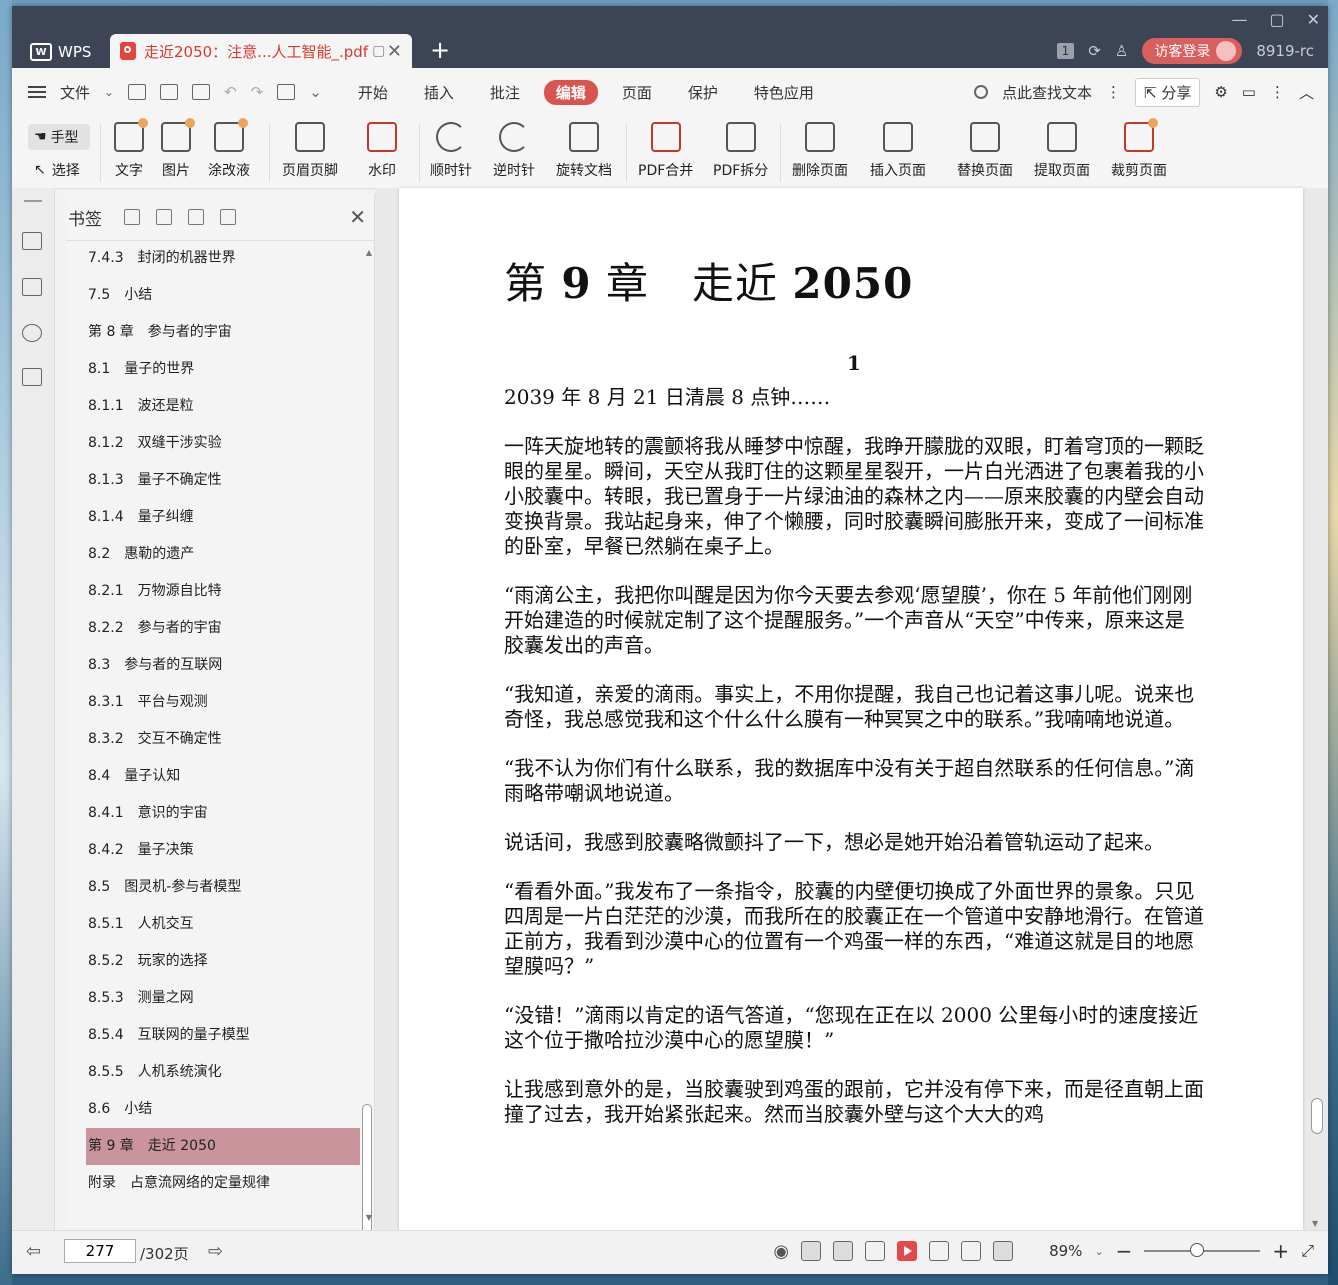  What do you see at coordinates (703, 92) in the screenshot?
I see `tab-protect: 保护` at bounding box center [703, 92].